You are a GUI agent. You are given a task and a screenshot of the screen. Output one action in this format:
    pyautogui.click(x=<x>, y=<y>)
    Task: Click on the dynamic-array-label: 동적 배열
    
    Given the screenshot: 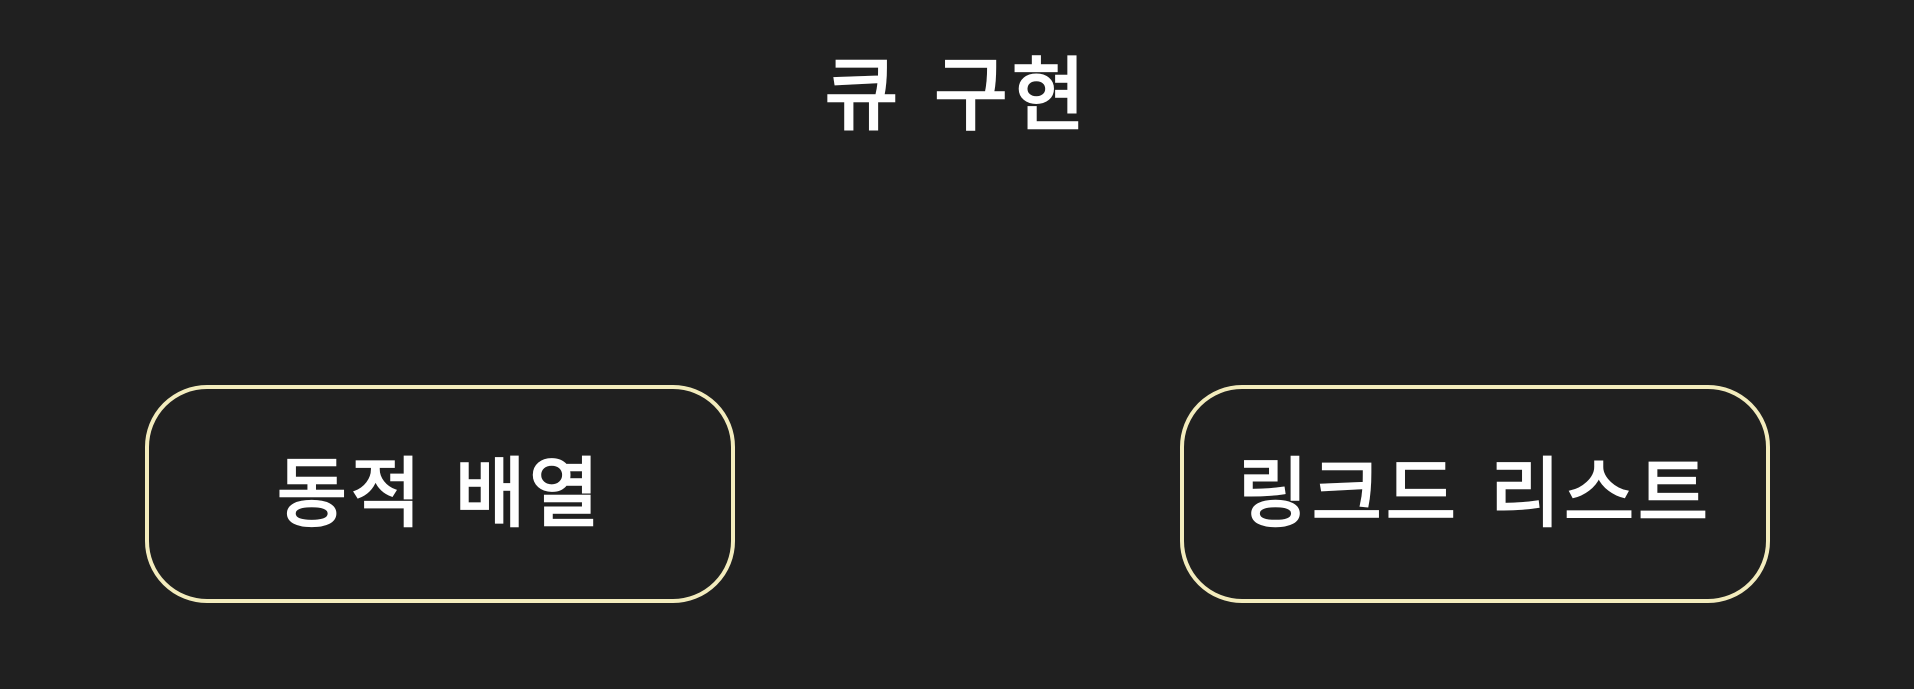 What is the action you would take?
    pyautogui.click(x=440, y=493)
    